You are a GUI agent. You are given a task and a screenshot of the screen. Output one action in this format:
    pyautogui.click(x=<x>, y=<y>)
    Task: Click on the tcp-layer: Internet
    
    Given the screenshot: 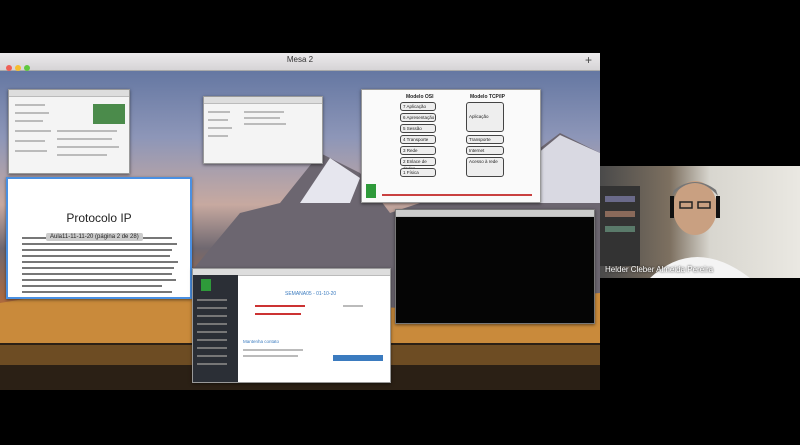 What is the action you would take?
    pyautogui.click(x=485, y=150)
    